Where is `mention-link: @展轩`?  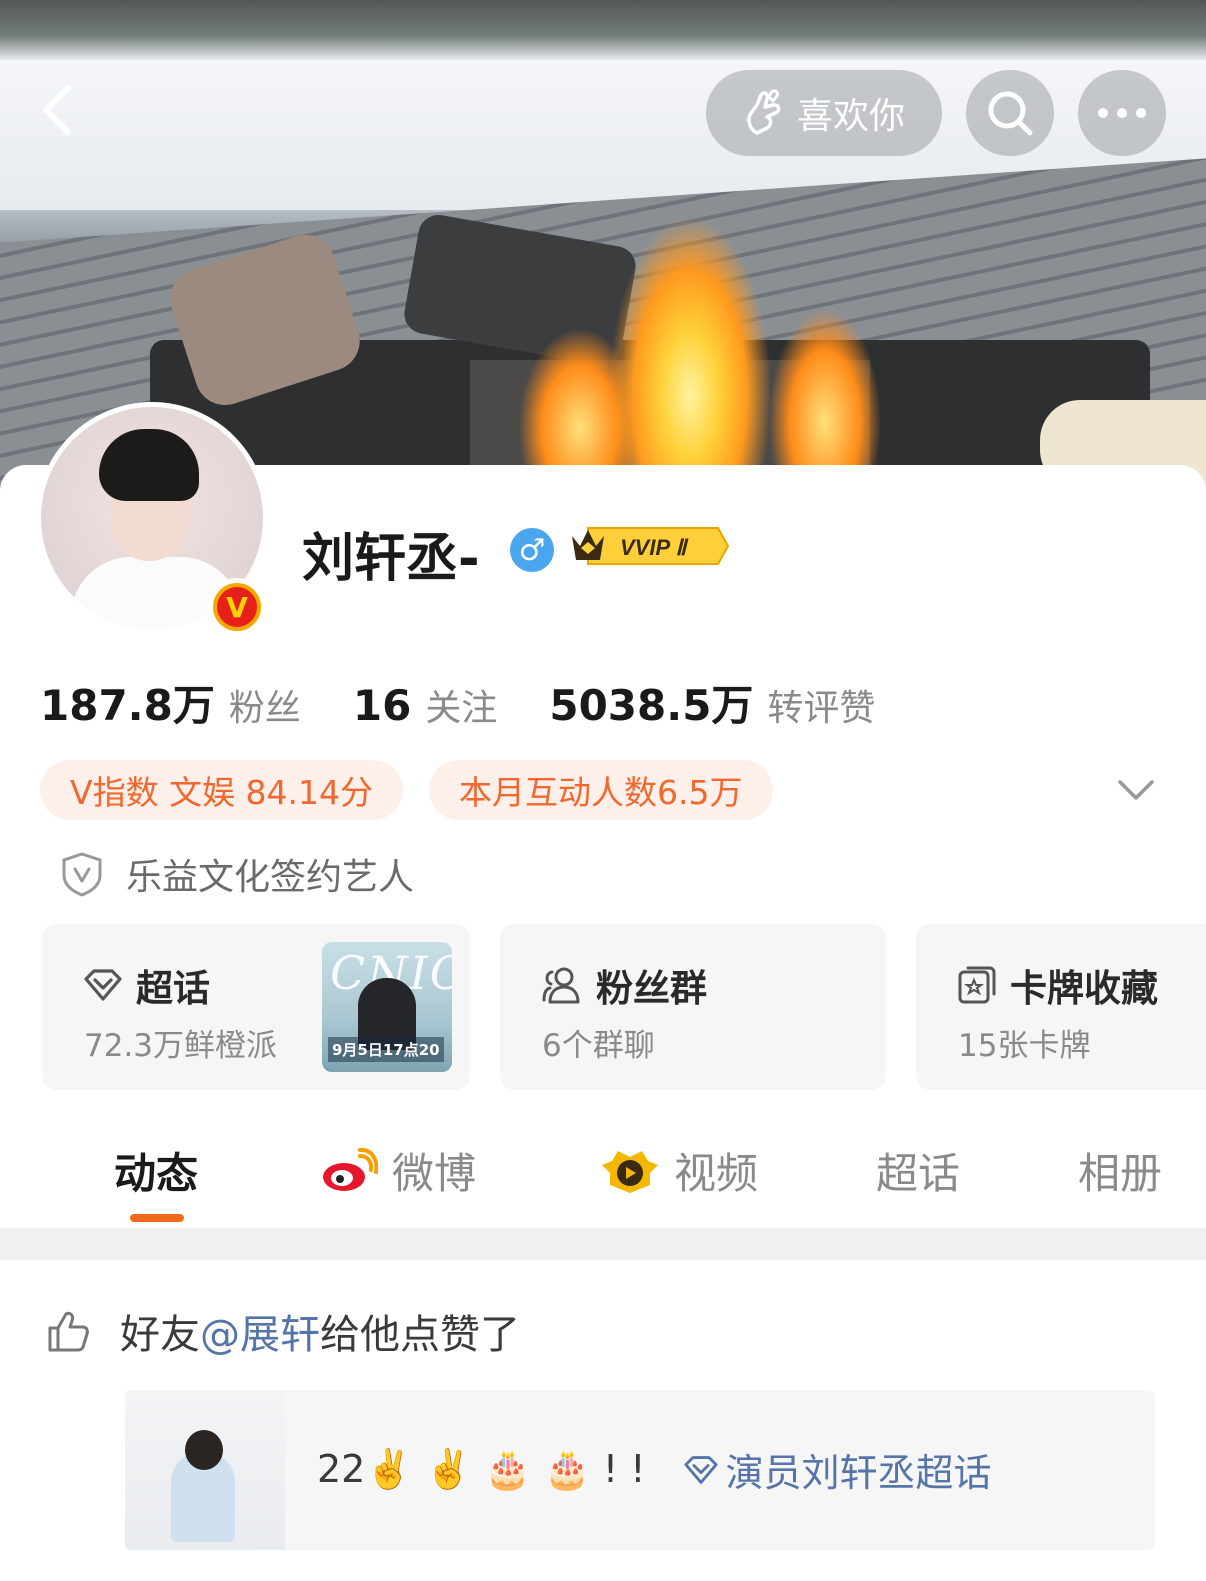 mention-link: @展轩 is located at coordinates (260, 1335).